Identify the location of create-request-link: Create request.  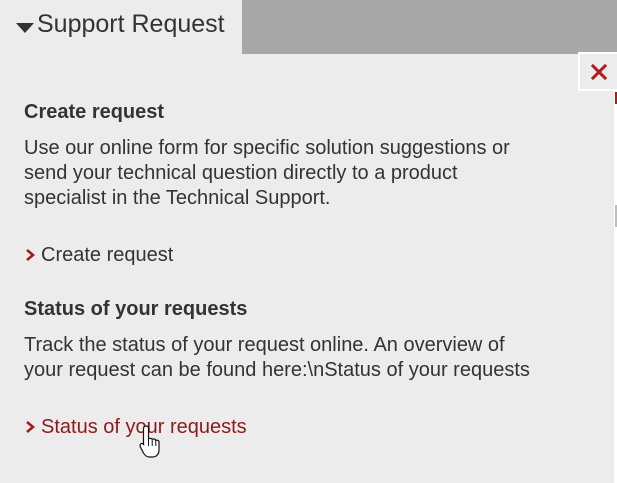
(304, 255).